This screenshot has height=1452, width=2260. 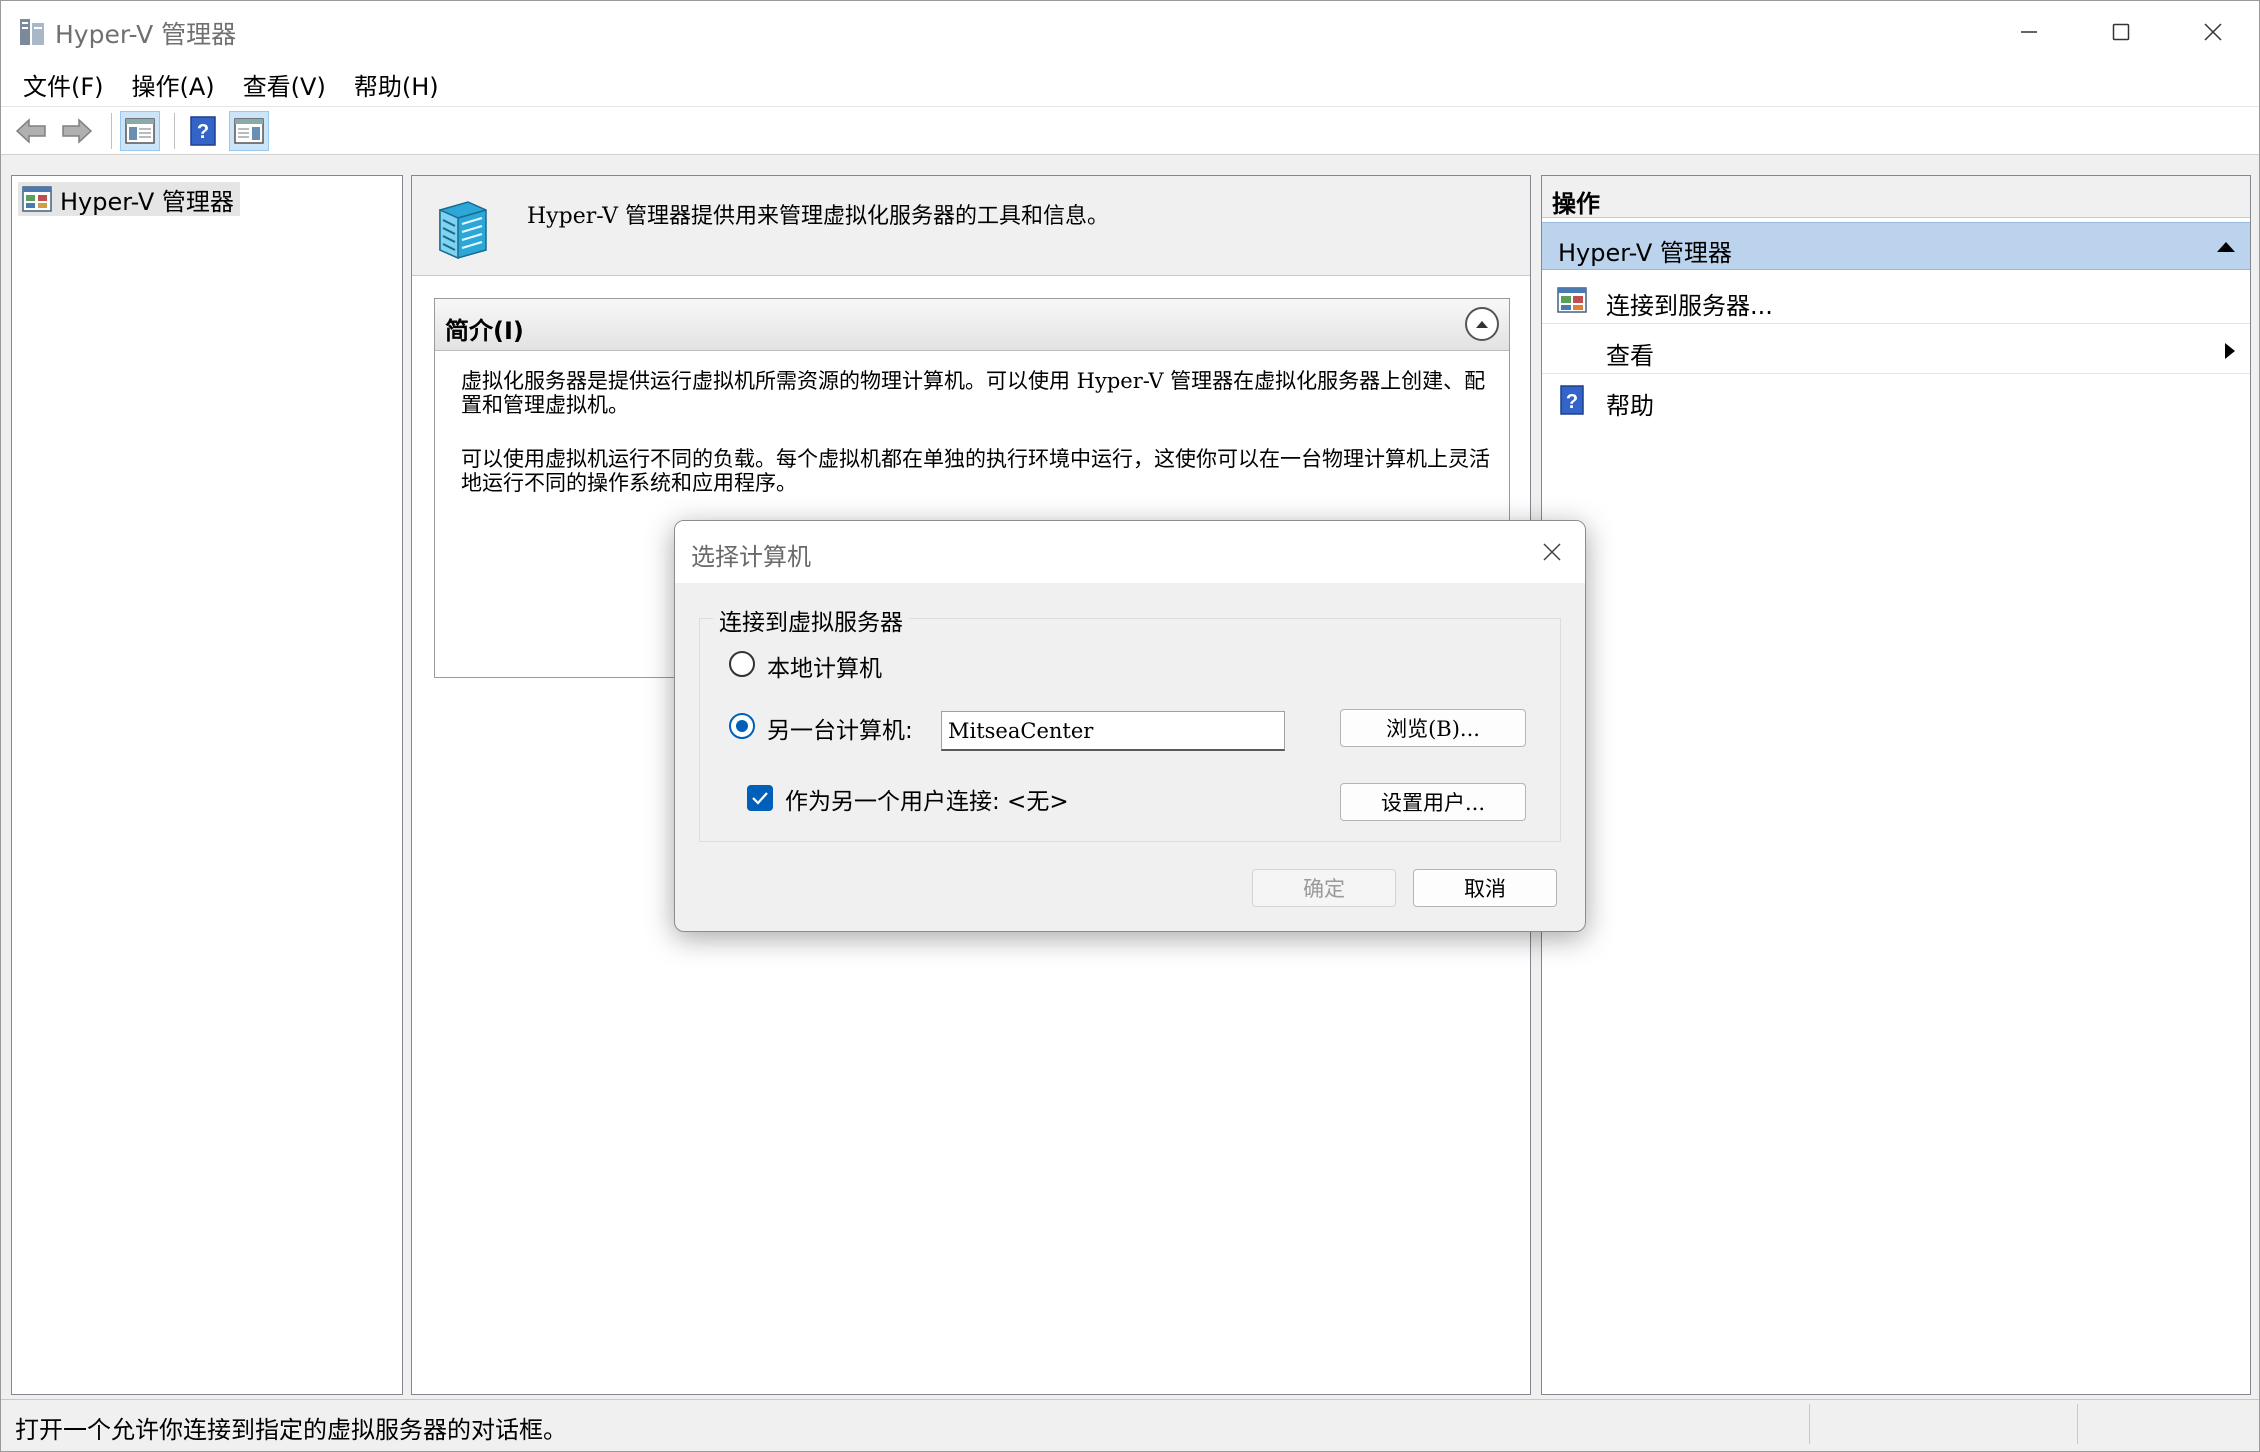 I want to click on another-computer-label: 另一台计算机:, so click(x=840, y=728).